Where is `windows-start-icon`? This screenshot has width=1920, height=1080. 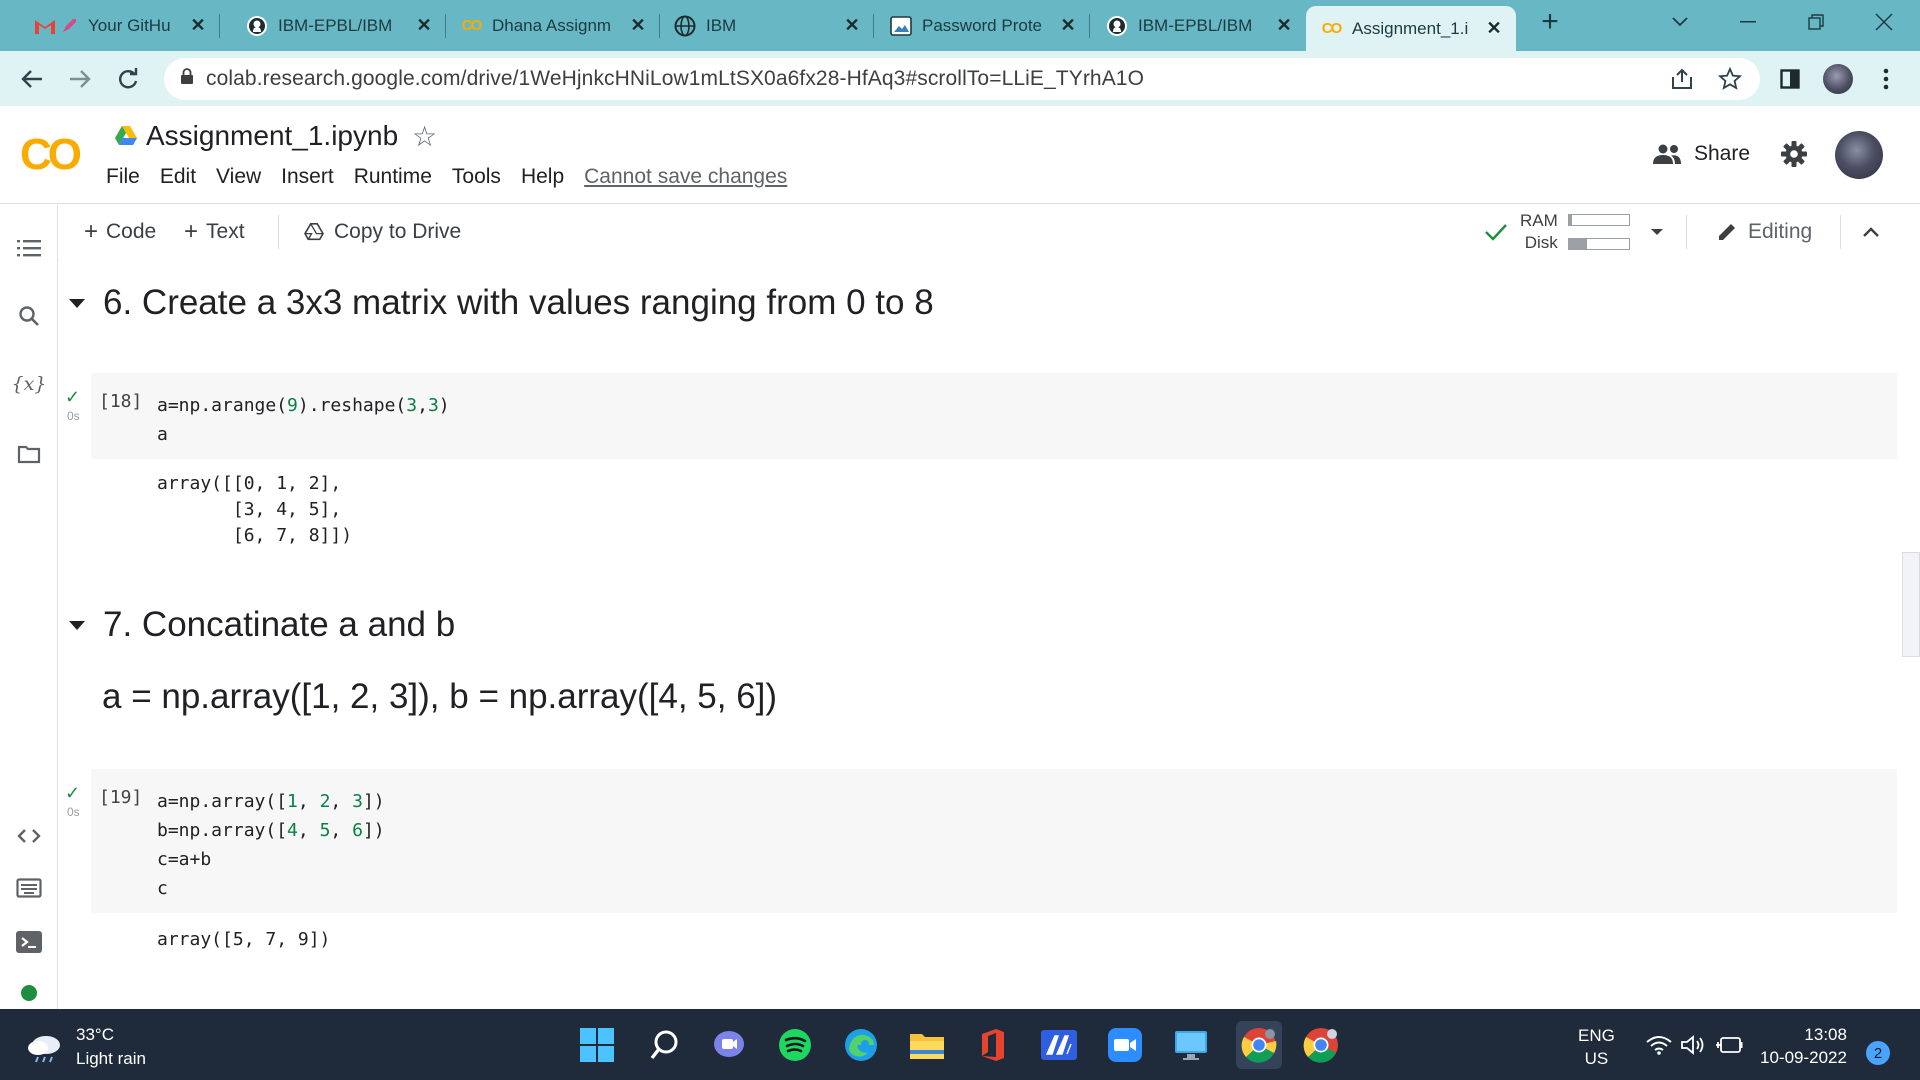
windows-start-icon is located at coordinates (597, 1045).